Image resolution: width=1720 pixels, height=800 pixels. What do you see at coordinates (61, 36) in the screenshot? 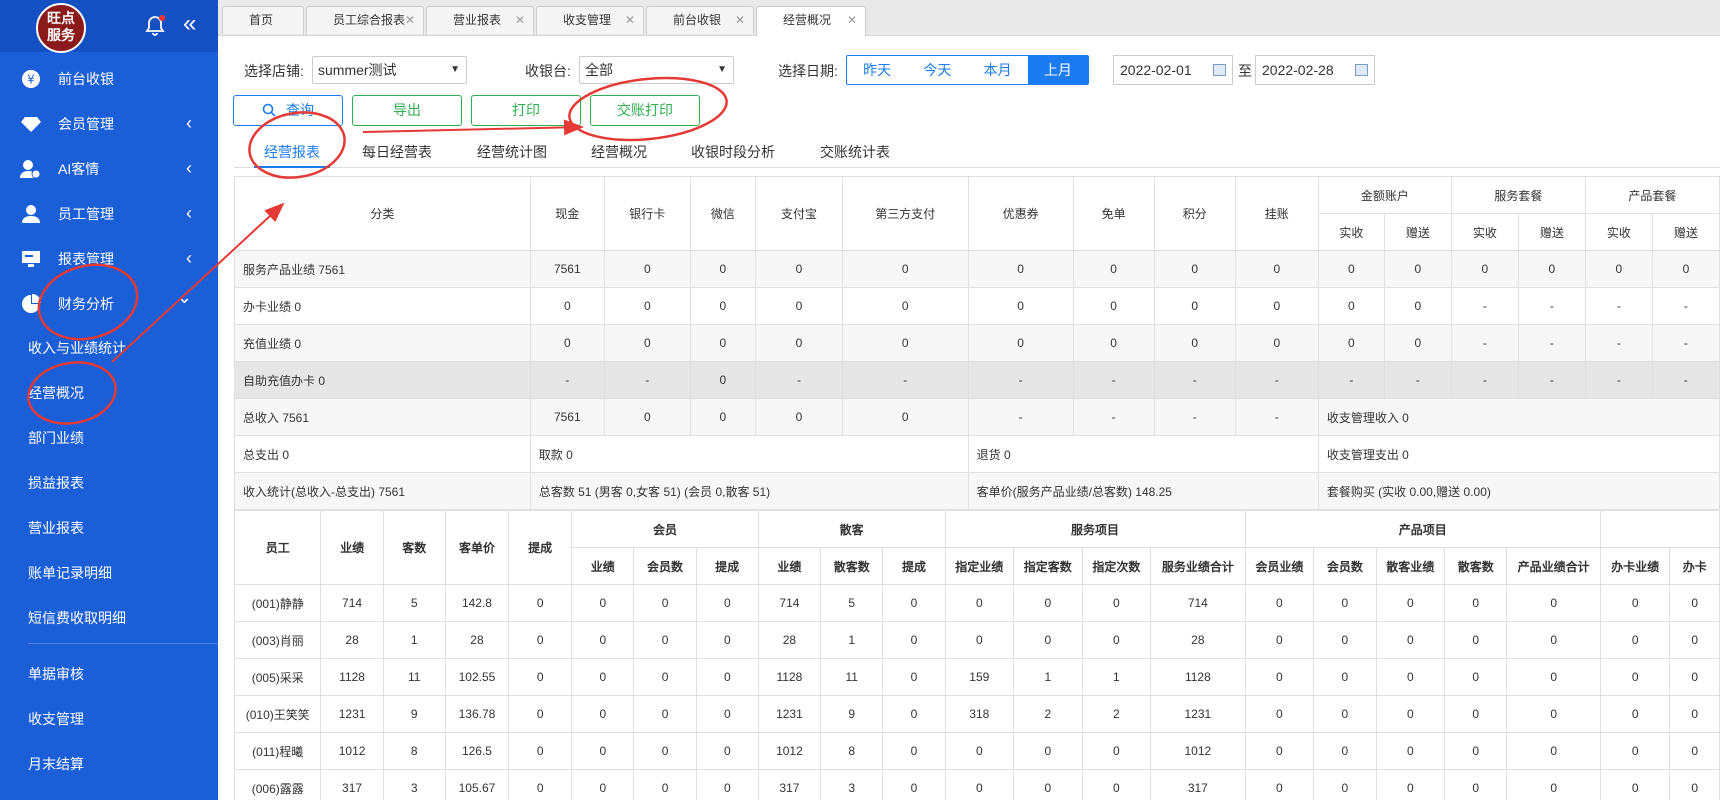
I see `logo-line-2: 服务` at bounding box center [61, 36].